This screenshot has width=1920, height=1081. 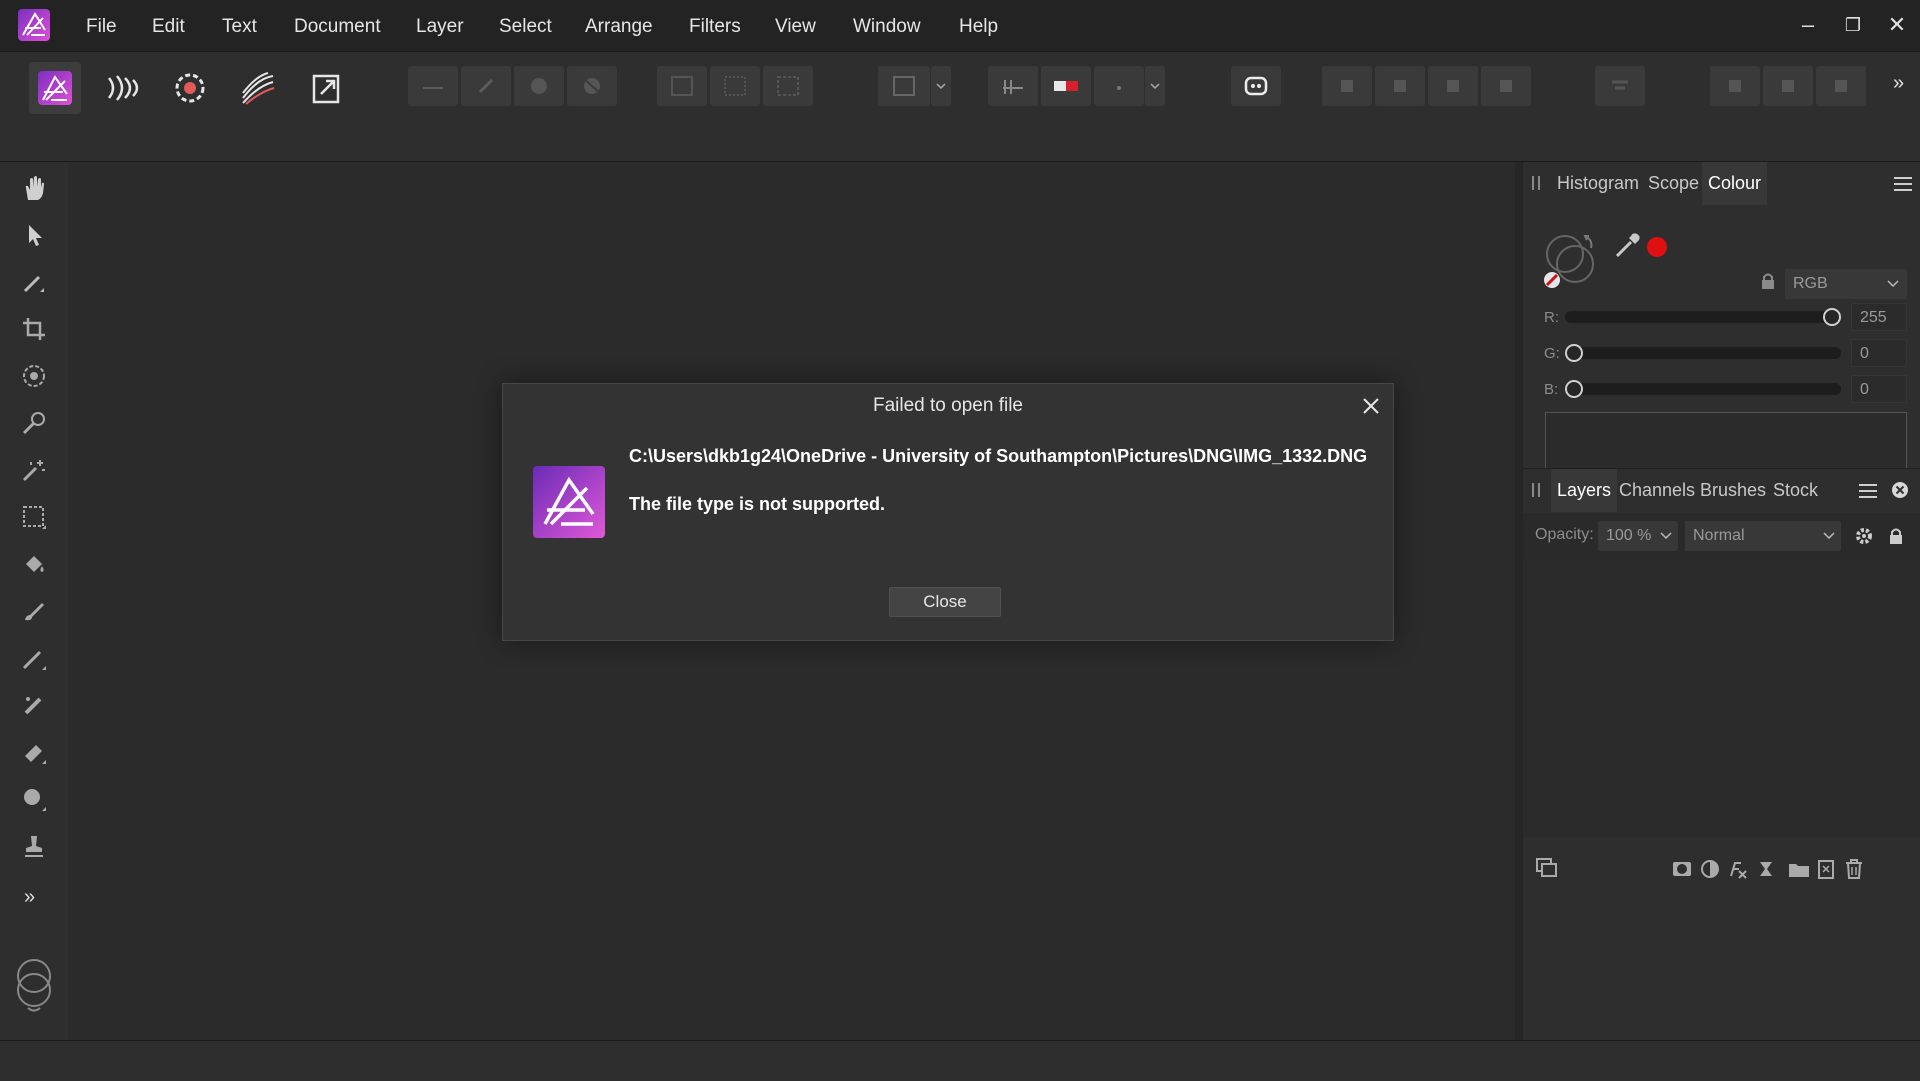 I want to click on selection-brush-tool-icon, so click(x=34, y=376).